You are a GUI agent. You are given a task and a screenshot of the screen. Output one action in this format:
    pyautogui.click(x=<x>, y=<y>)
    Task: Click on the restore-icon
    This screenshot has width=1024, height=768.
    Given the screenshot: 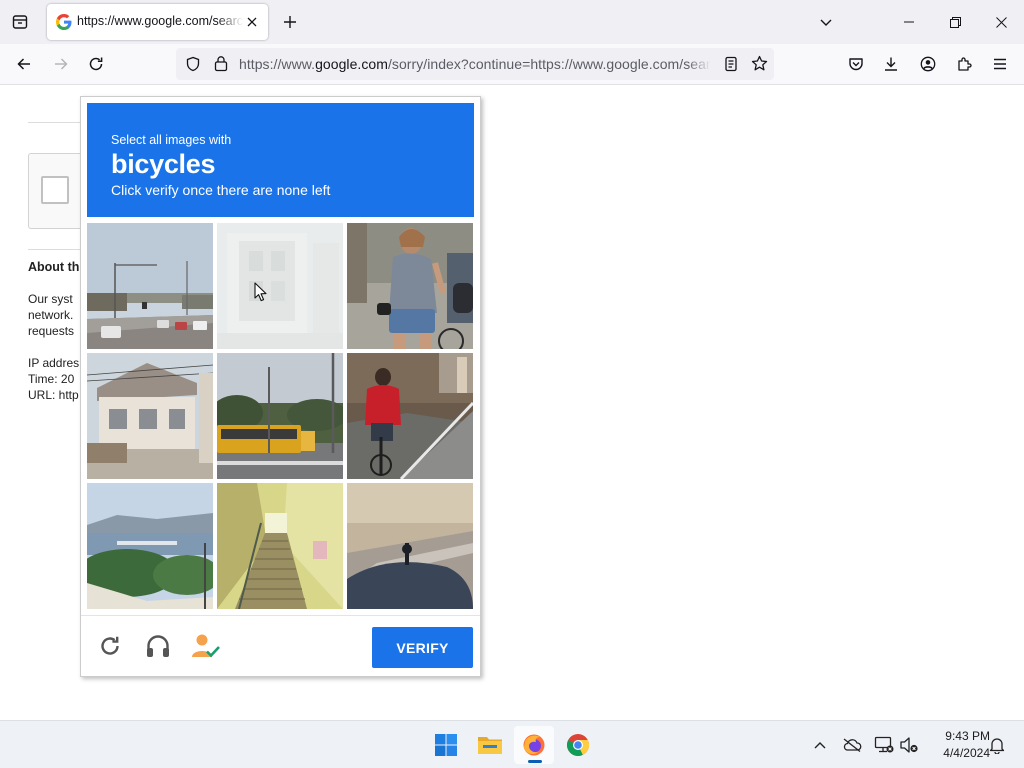 What is the action you would take?
    pyautogui.click(x=955, y=22)
    